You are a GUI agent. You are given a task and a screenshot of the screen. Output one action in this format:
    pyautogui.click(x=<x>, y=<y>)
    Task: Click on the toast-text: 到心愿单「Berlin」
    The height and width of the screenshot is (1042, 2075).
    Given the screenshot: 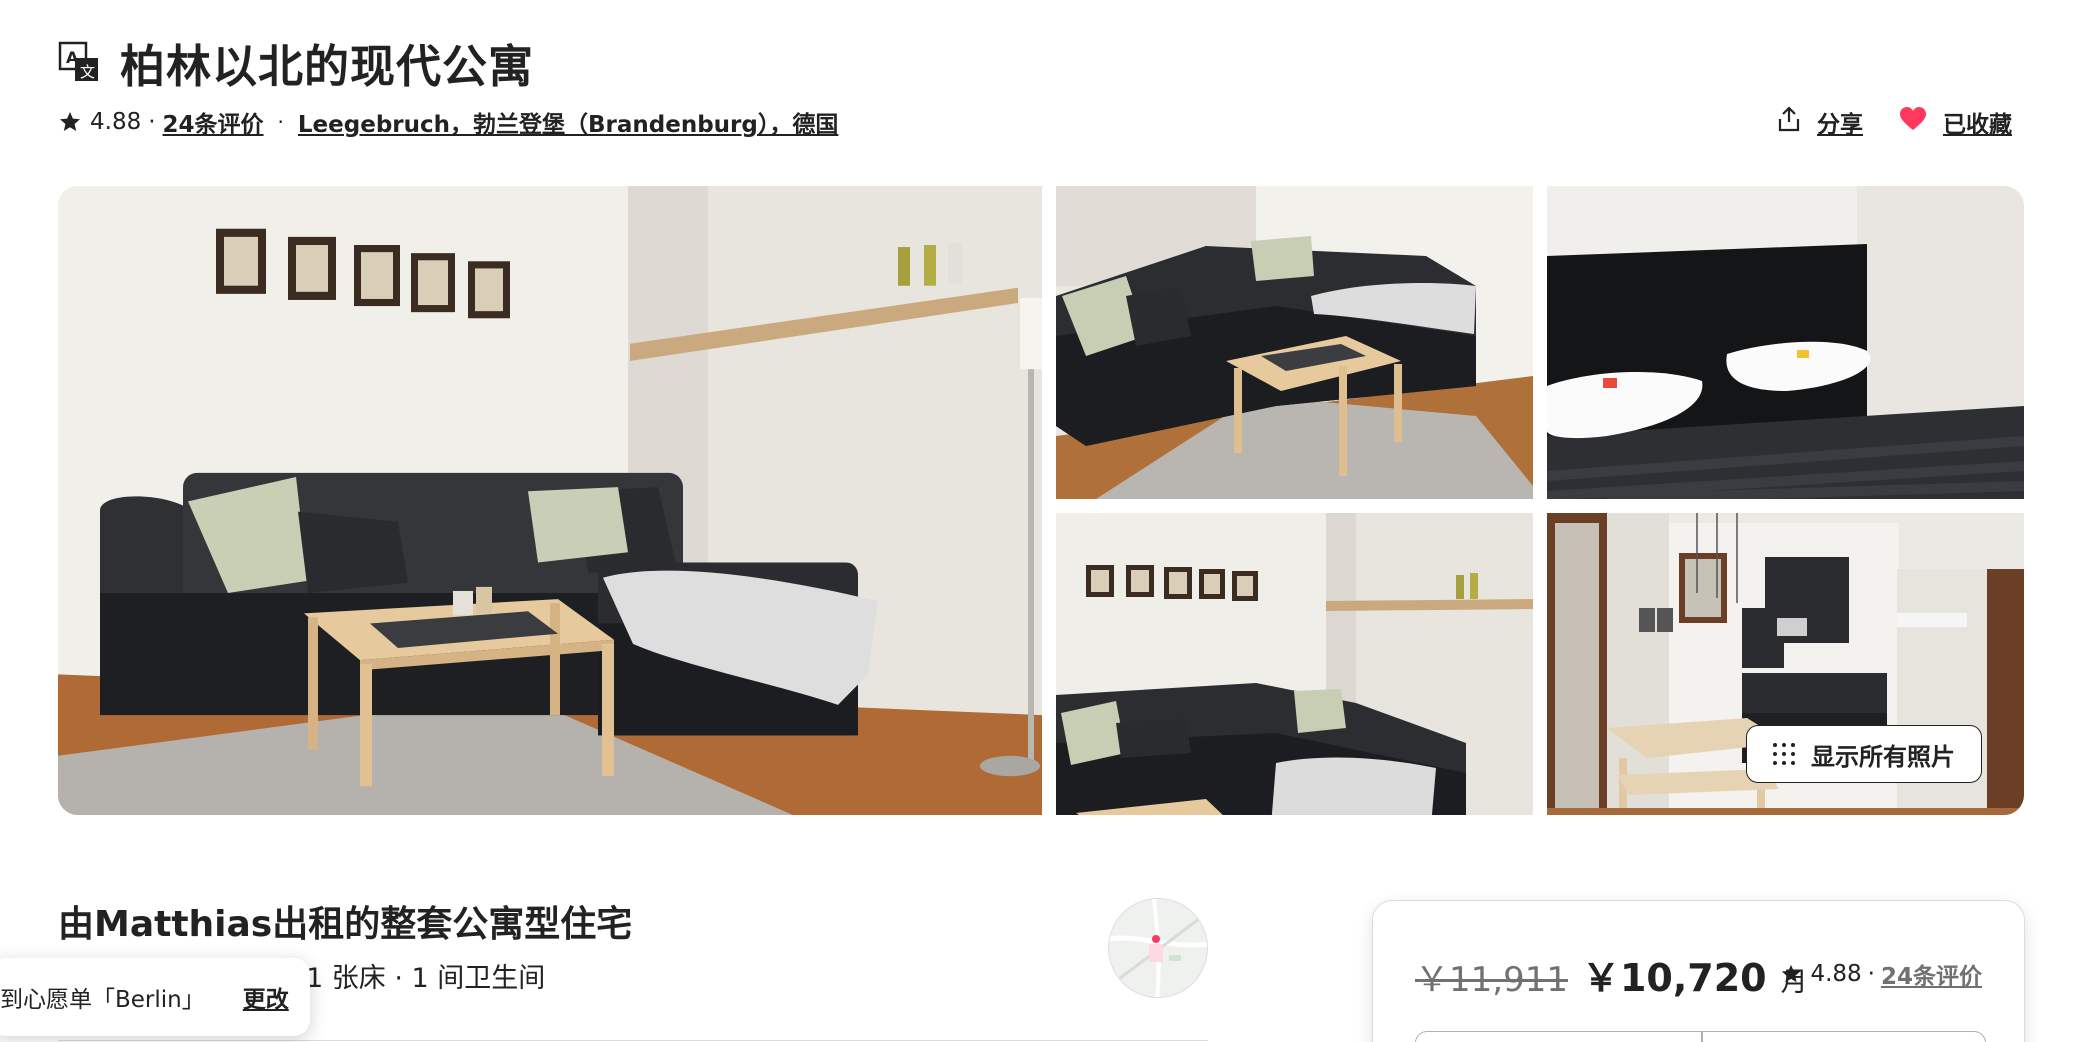 What is the action you would take?
    pyautogui.click(x=102, y=1000)
    